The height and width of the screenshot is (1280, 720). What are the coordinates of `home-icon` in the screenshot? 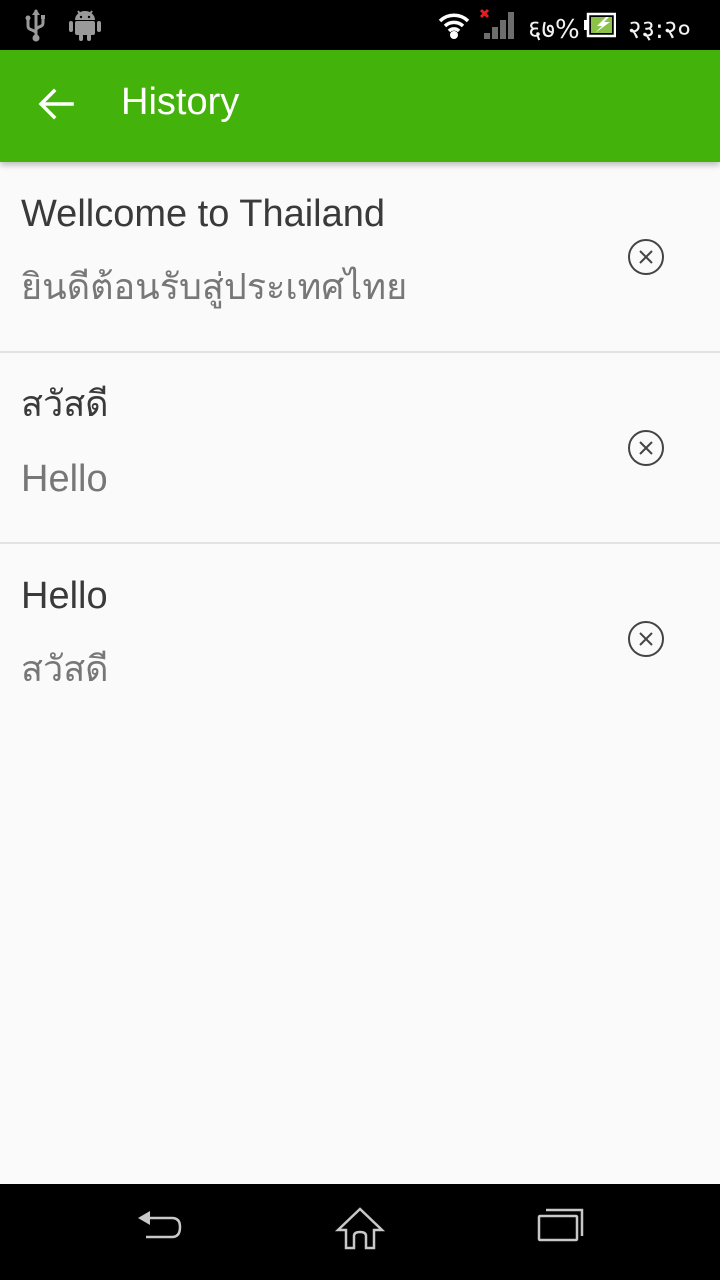 It's located at (360, 1231).